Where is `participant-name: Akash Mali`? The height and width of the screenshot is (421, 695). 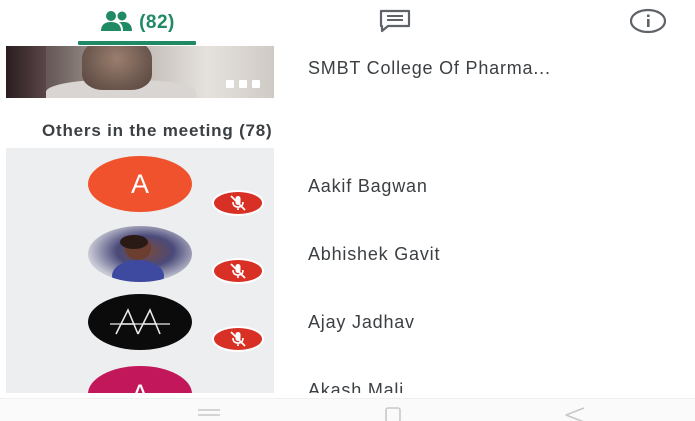
participant-name: Akash Mali is located at coordinates (356, 386).